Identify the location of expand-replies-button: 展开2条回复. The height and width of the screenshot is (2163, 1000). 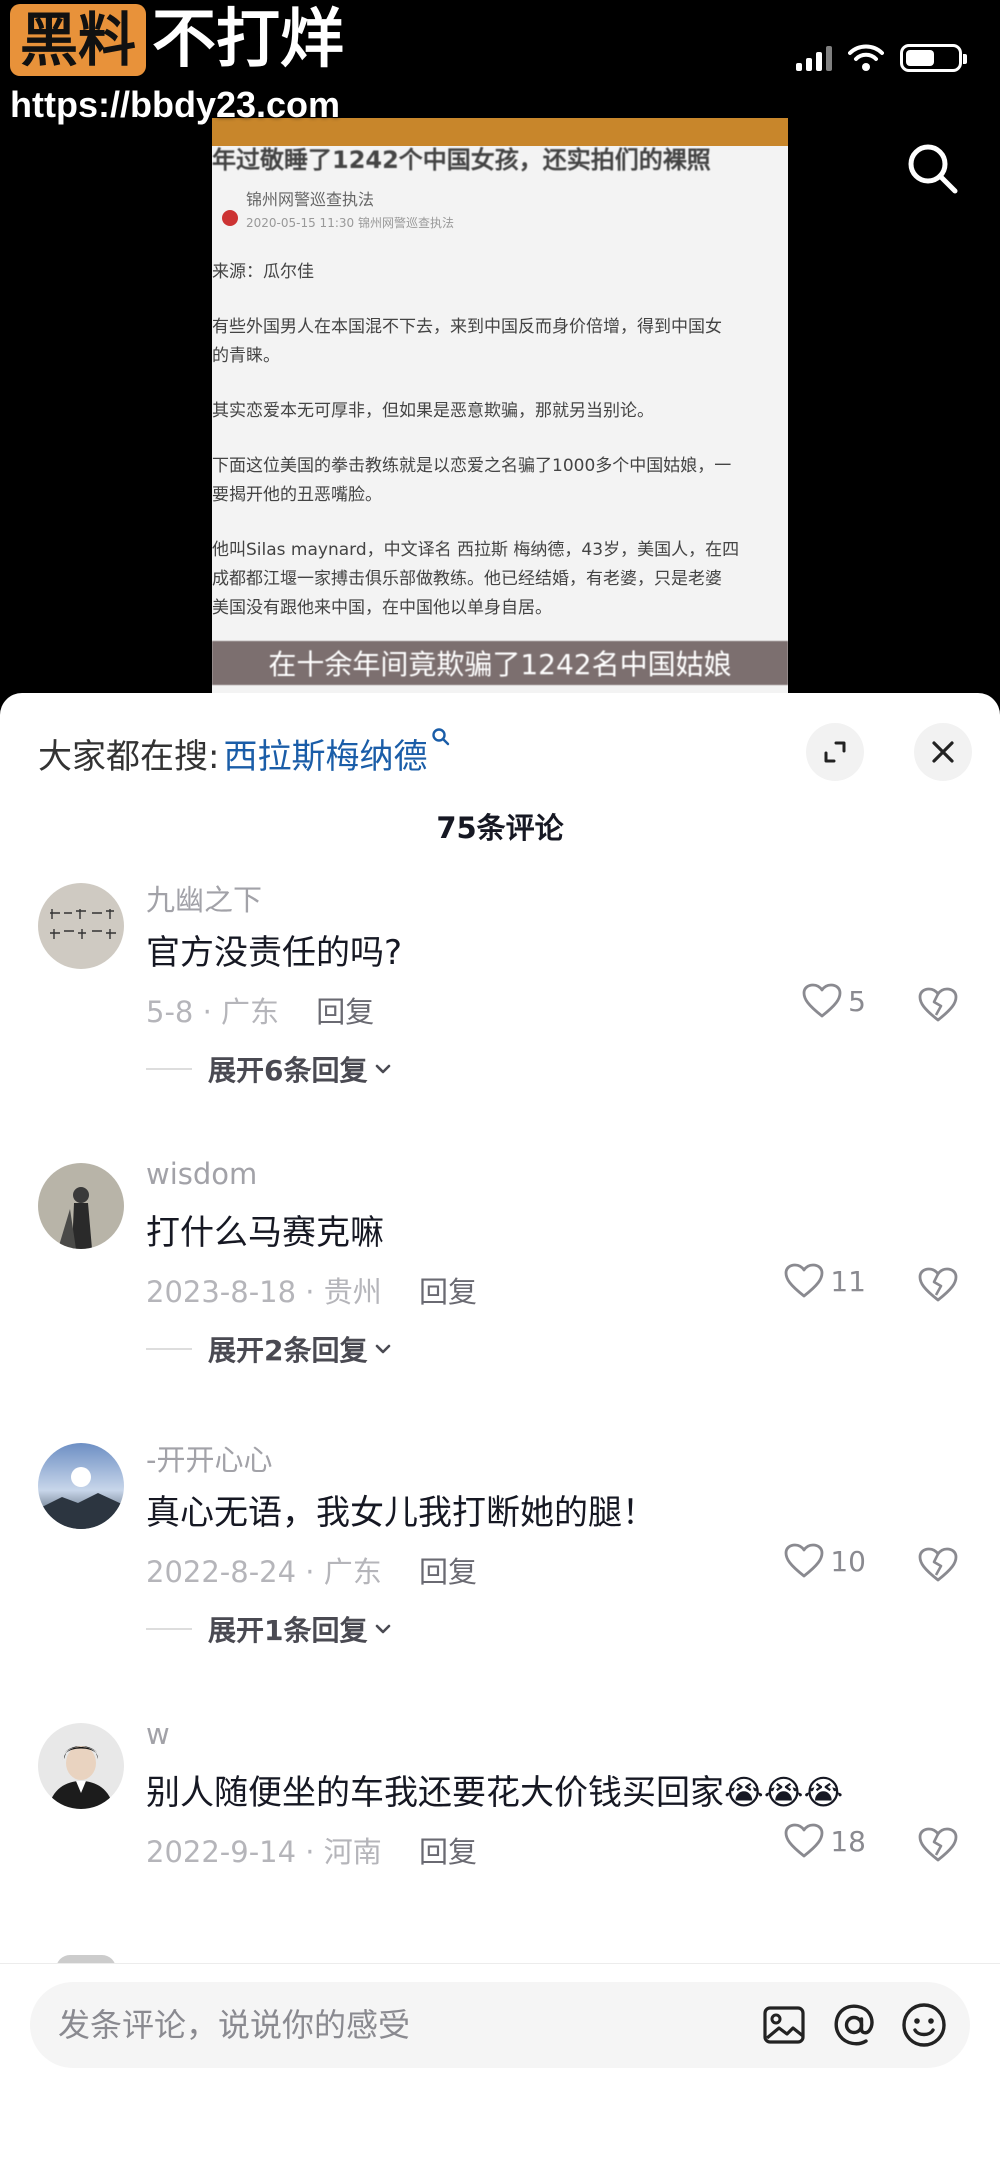
(269, 1349).